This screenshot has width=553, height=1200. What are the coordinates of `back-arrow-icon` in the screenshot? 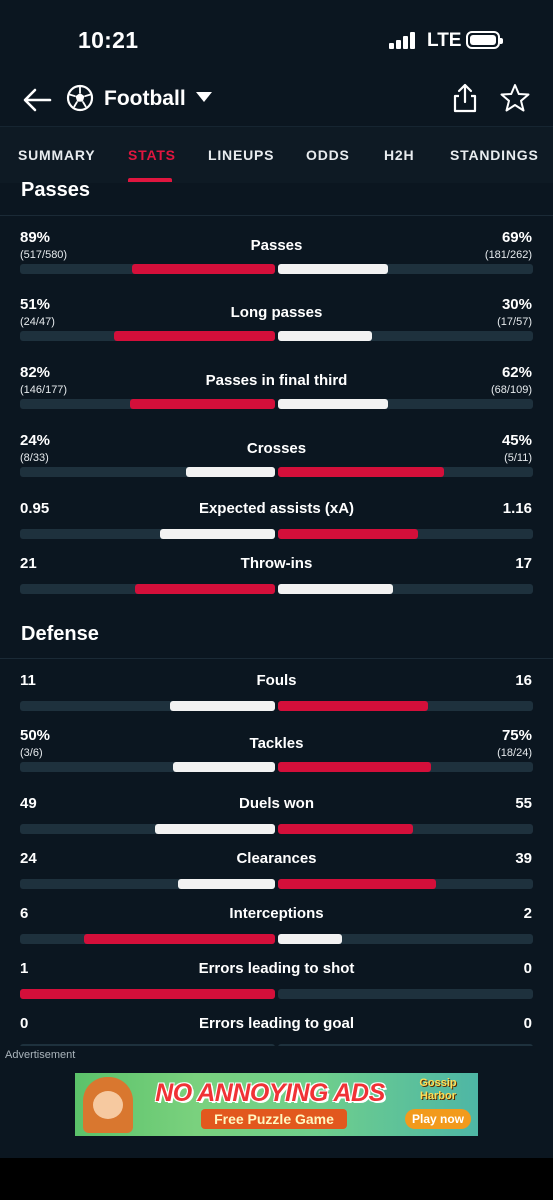 It's located at (37, 100).